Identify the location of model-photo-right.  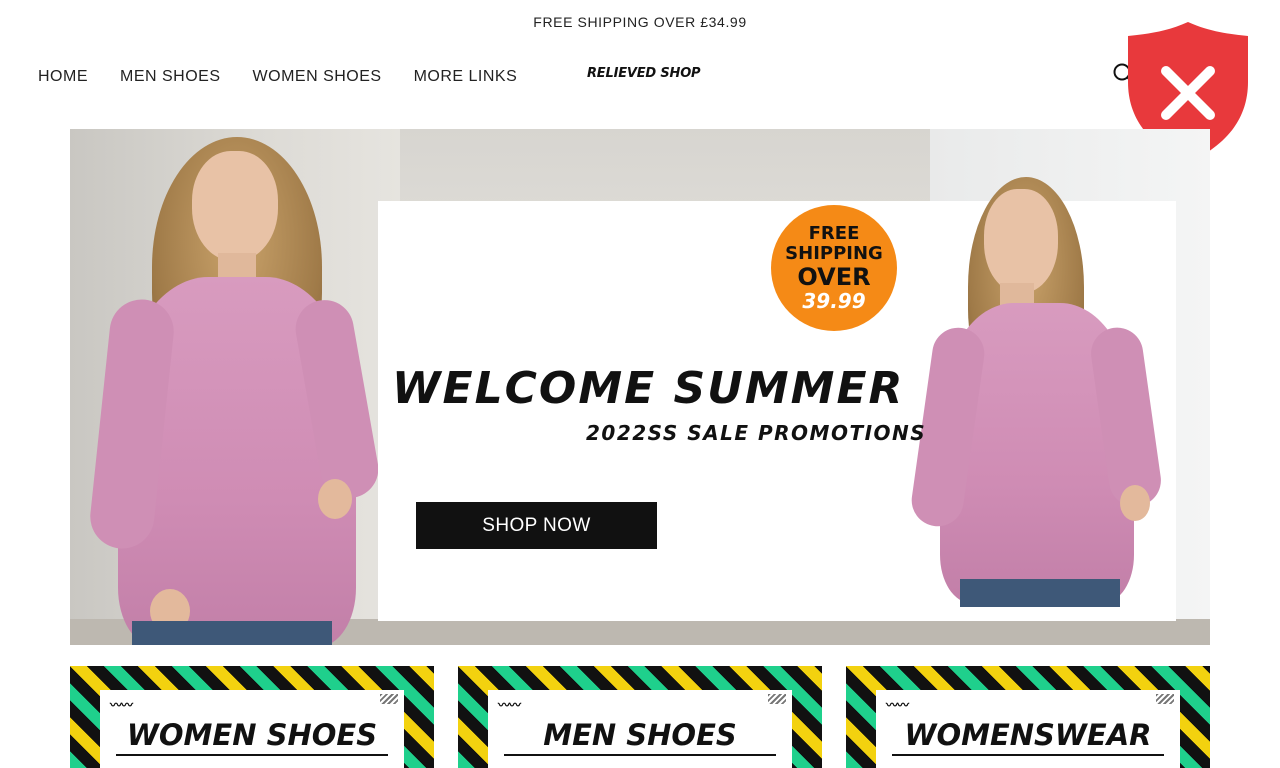
(1025, 392).